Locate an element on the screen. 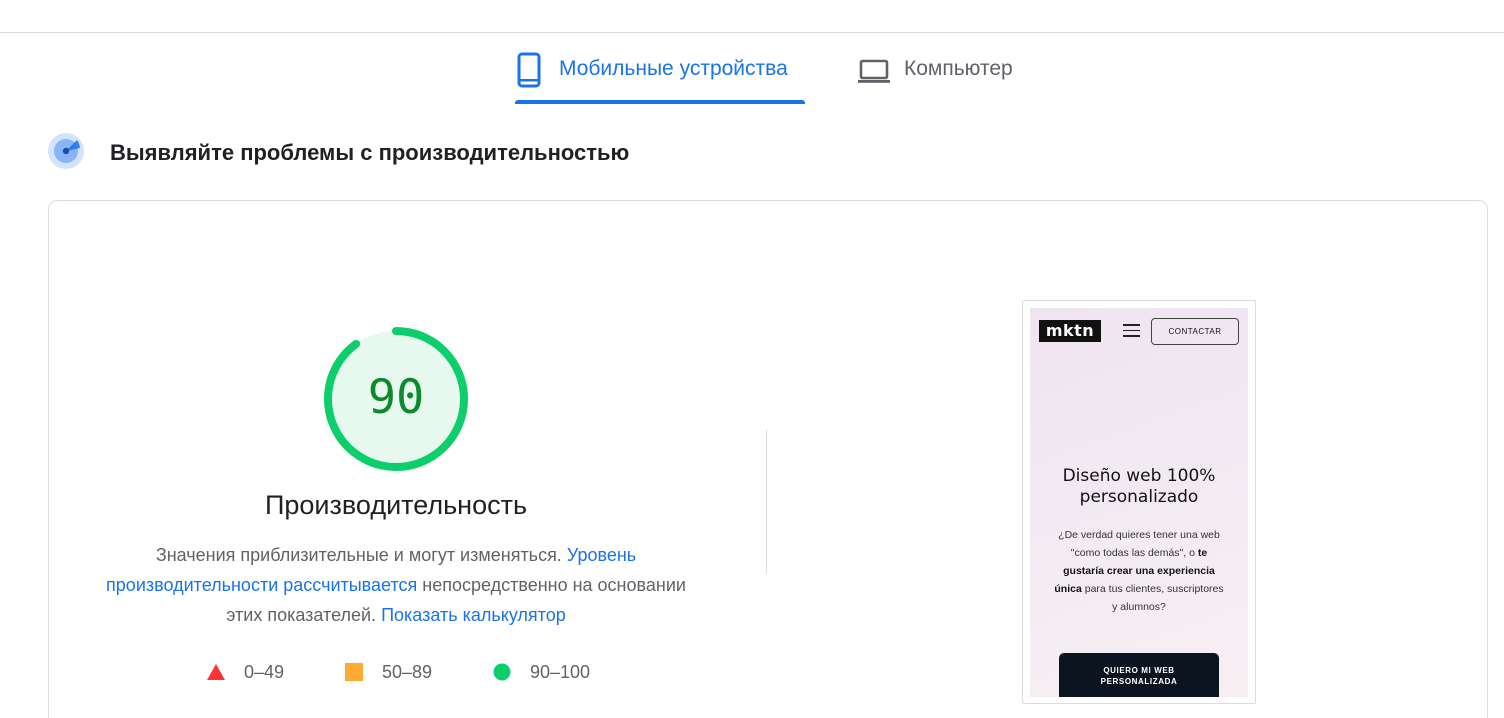 The width and height of the screenshot is (1504, 718). legend-fail: 0–49 is located at coordinates (245, 672).